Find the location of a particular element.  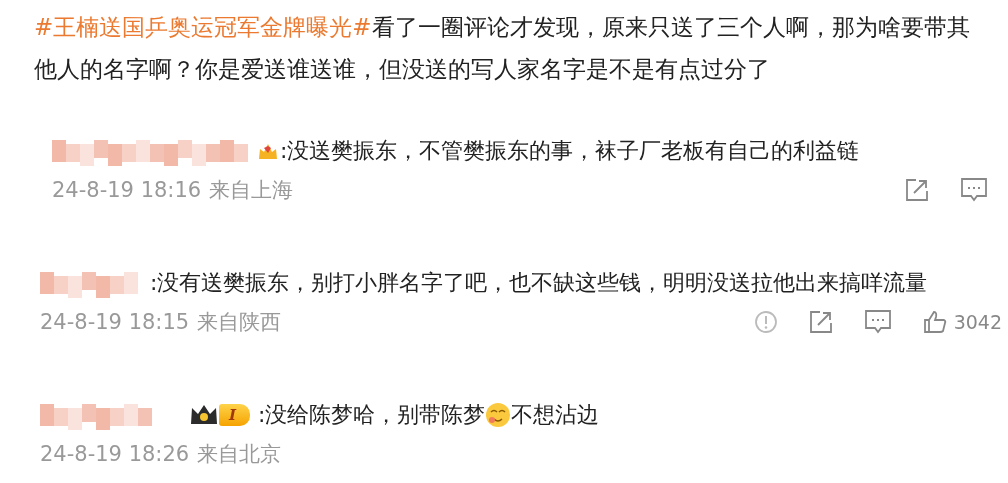

level-badge: I is located at coordinates (235, 415).